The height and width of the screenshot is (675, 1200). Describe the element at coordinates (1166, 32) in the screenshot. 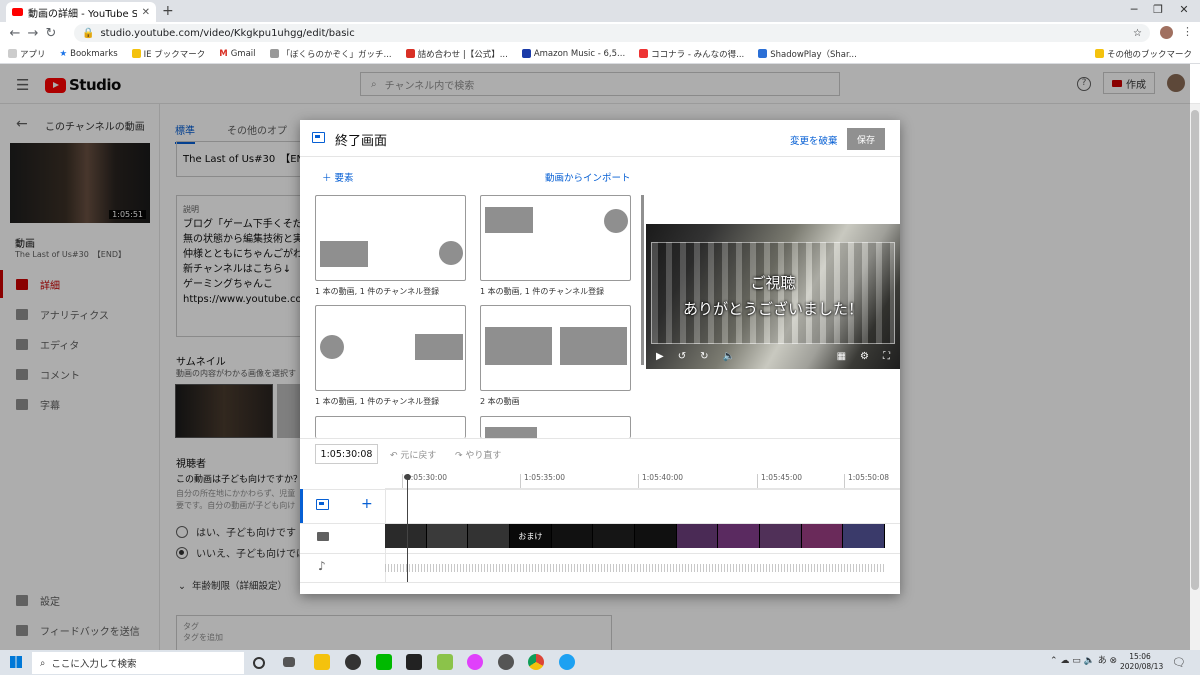

I see `profile-icon` at that location.